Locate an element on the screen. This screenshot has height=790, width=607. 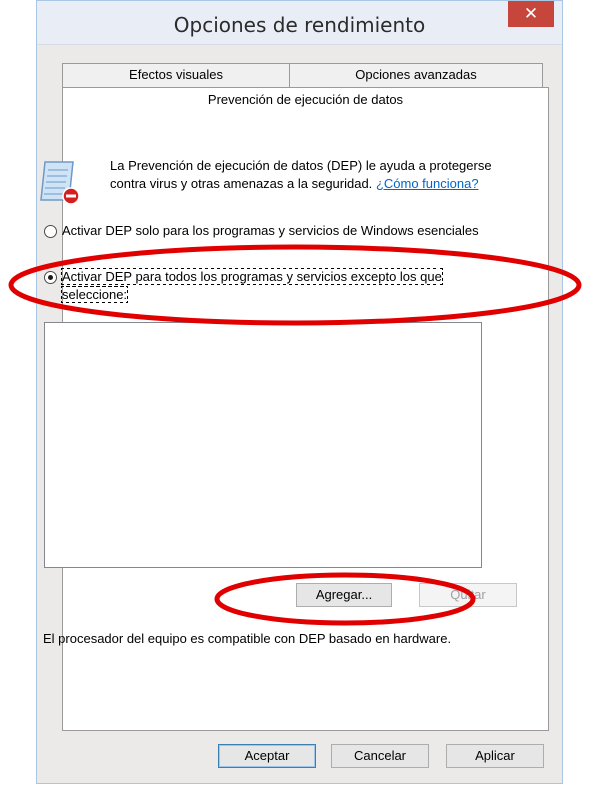
apply-button: Aplicar is located at coordinates (495, 756).